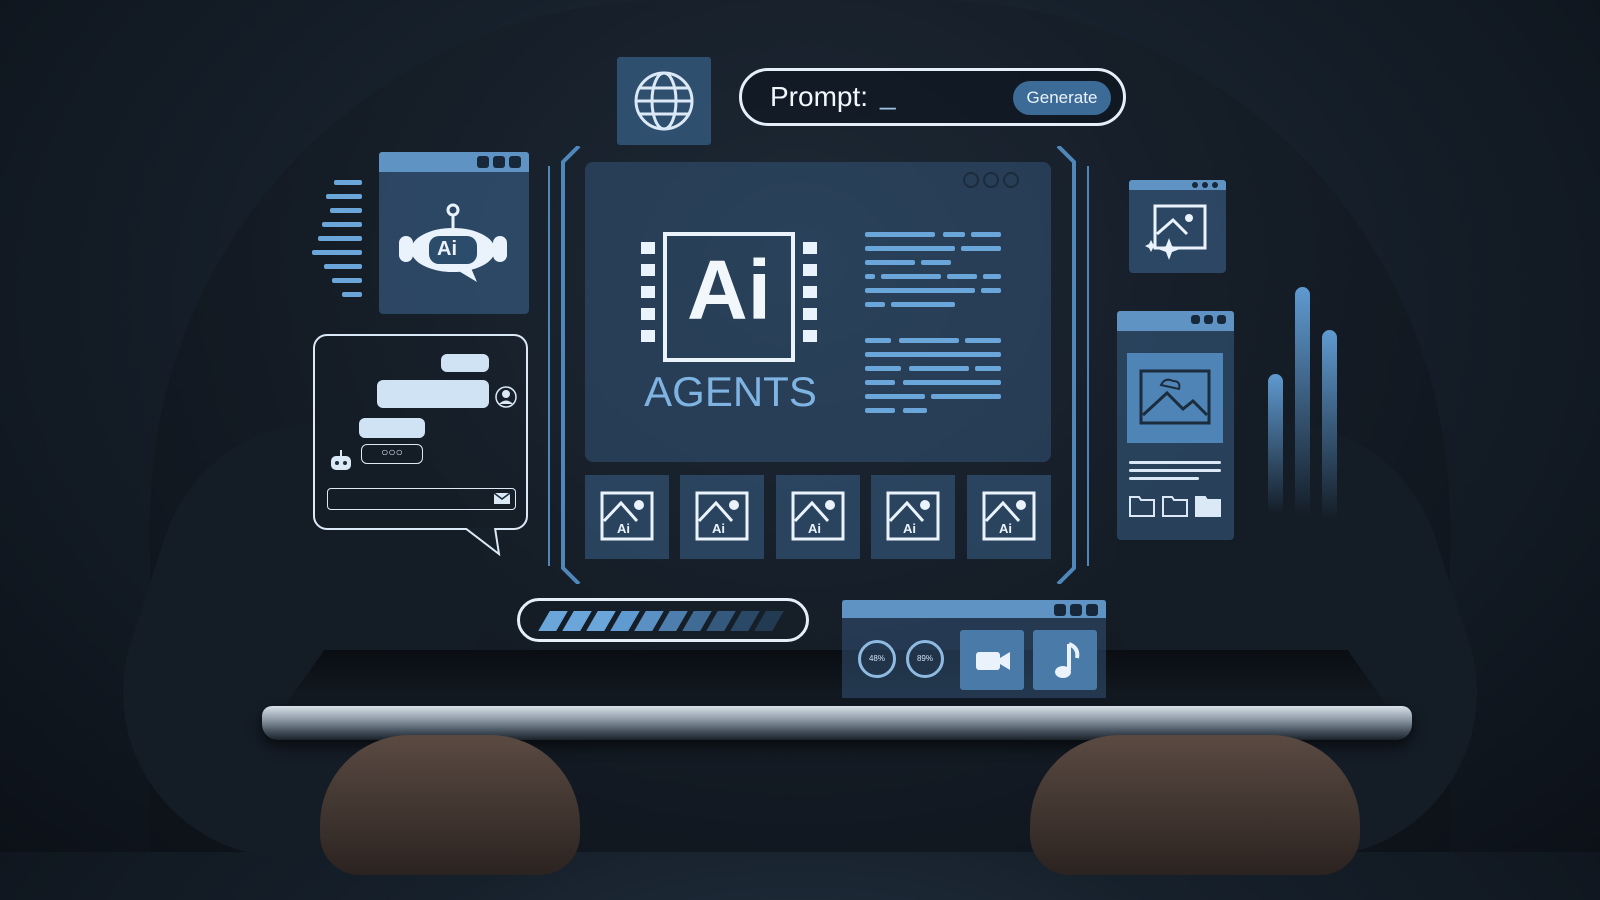  I want to click on robot-card-label: Ai, so click(447, 249).